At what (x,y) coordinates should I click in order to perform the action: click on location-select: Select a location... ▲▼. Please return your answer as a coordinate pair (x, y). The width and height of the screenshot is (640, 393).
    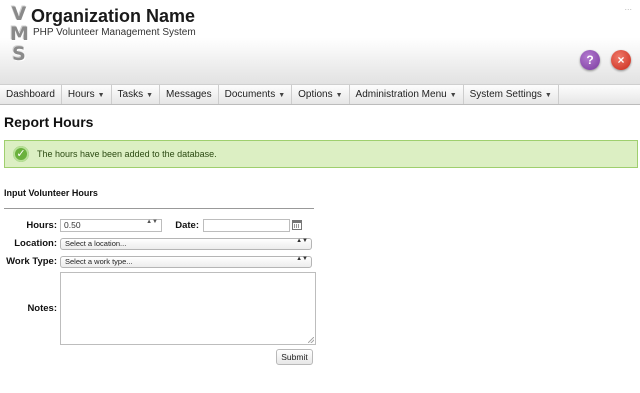
    Looking at the image, I should click on (186, 244).